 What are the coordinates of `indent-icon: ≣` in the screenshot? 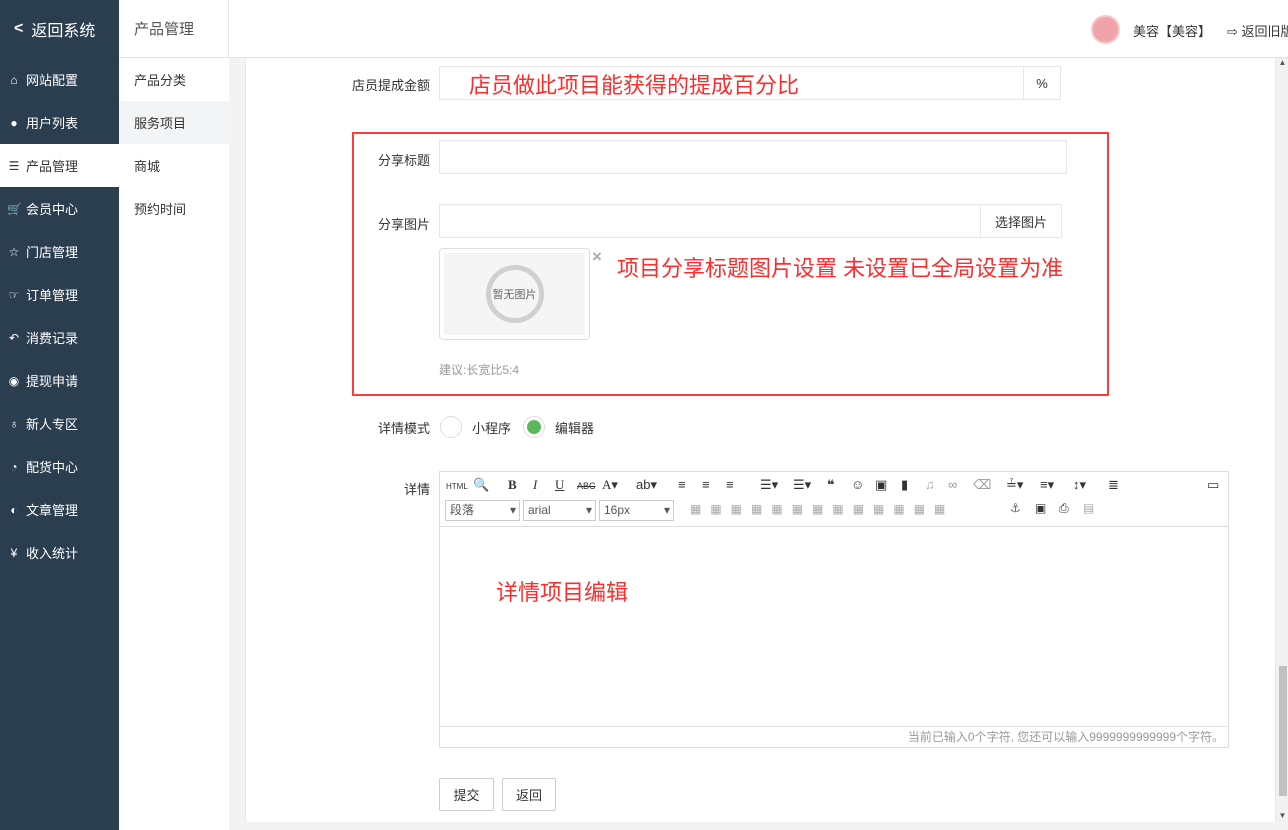 It's located at (1113, 485).